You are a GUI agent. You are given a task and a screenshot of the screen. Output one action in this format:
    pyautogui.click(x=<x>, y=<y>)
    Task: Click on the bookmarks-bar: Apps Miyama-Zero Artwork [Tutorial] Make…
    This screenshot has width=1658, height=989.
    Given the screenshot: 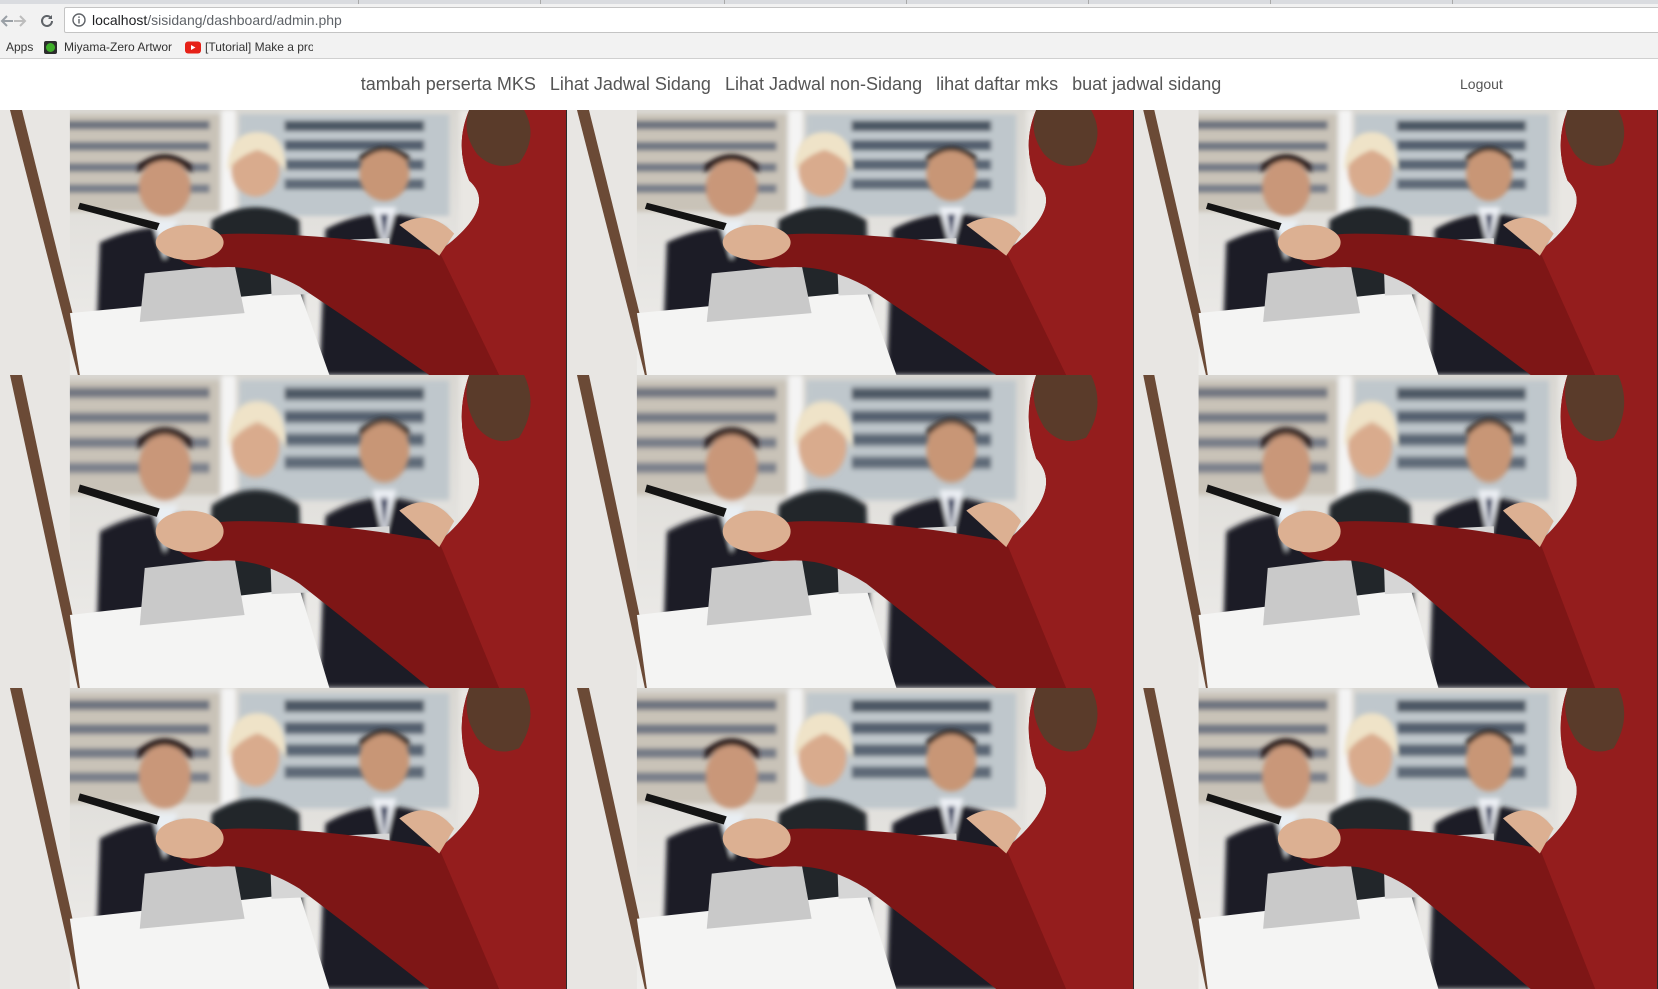 What is the action you would take?
    pyautogui.click(x=829, y=47)
    